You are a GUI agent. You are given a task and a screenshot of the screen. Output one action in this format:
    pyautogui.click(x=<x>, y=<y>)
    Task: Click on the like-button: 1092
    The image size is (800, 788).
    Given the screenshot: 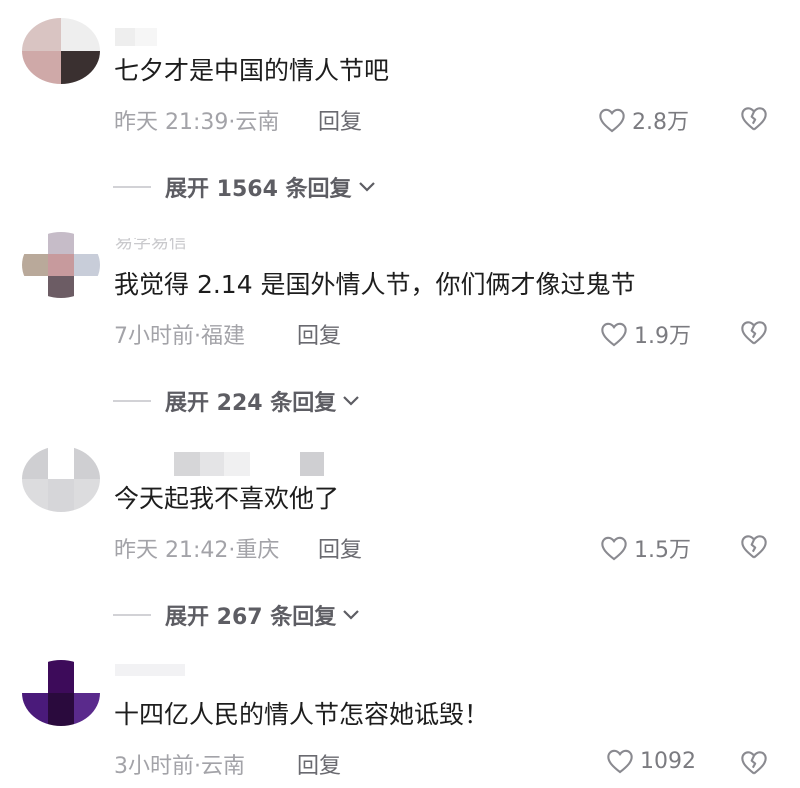 What is the action you would take?
    pyautogui.click(x=651, y=761)
    